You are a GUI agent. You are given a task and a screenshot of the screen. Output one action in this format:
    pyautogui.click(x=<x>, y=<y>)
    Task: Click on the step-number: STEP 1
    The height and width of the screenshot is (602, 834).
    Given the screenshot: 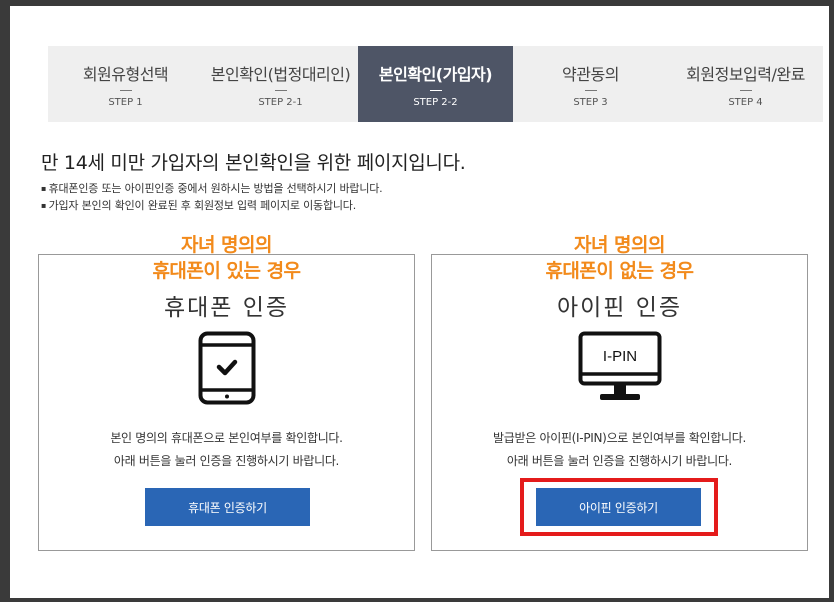 What is the action you would take?
    pyautogui.click(x=125, y=102)
    